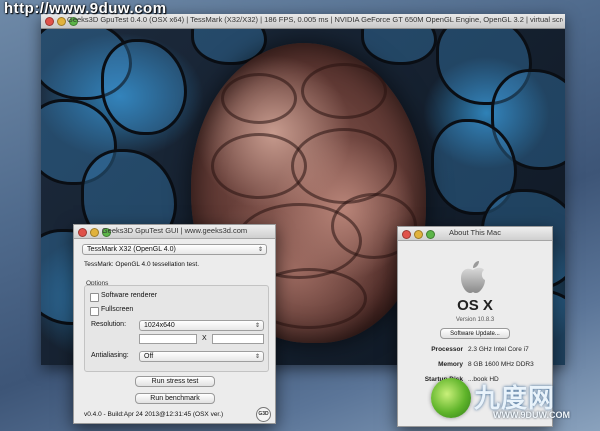 This screenshot has height=431, width=600. What do you see at coordinates (498, 349) in the screenshot?
I see `processor-value: 2.3 GHz Intel Core i7` at bounding box center [498, 349].